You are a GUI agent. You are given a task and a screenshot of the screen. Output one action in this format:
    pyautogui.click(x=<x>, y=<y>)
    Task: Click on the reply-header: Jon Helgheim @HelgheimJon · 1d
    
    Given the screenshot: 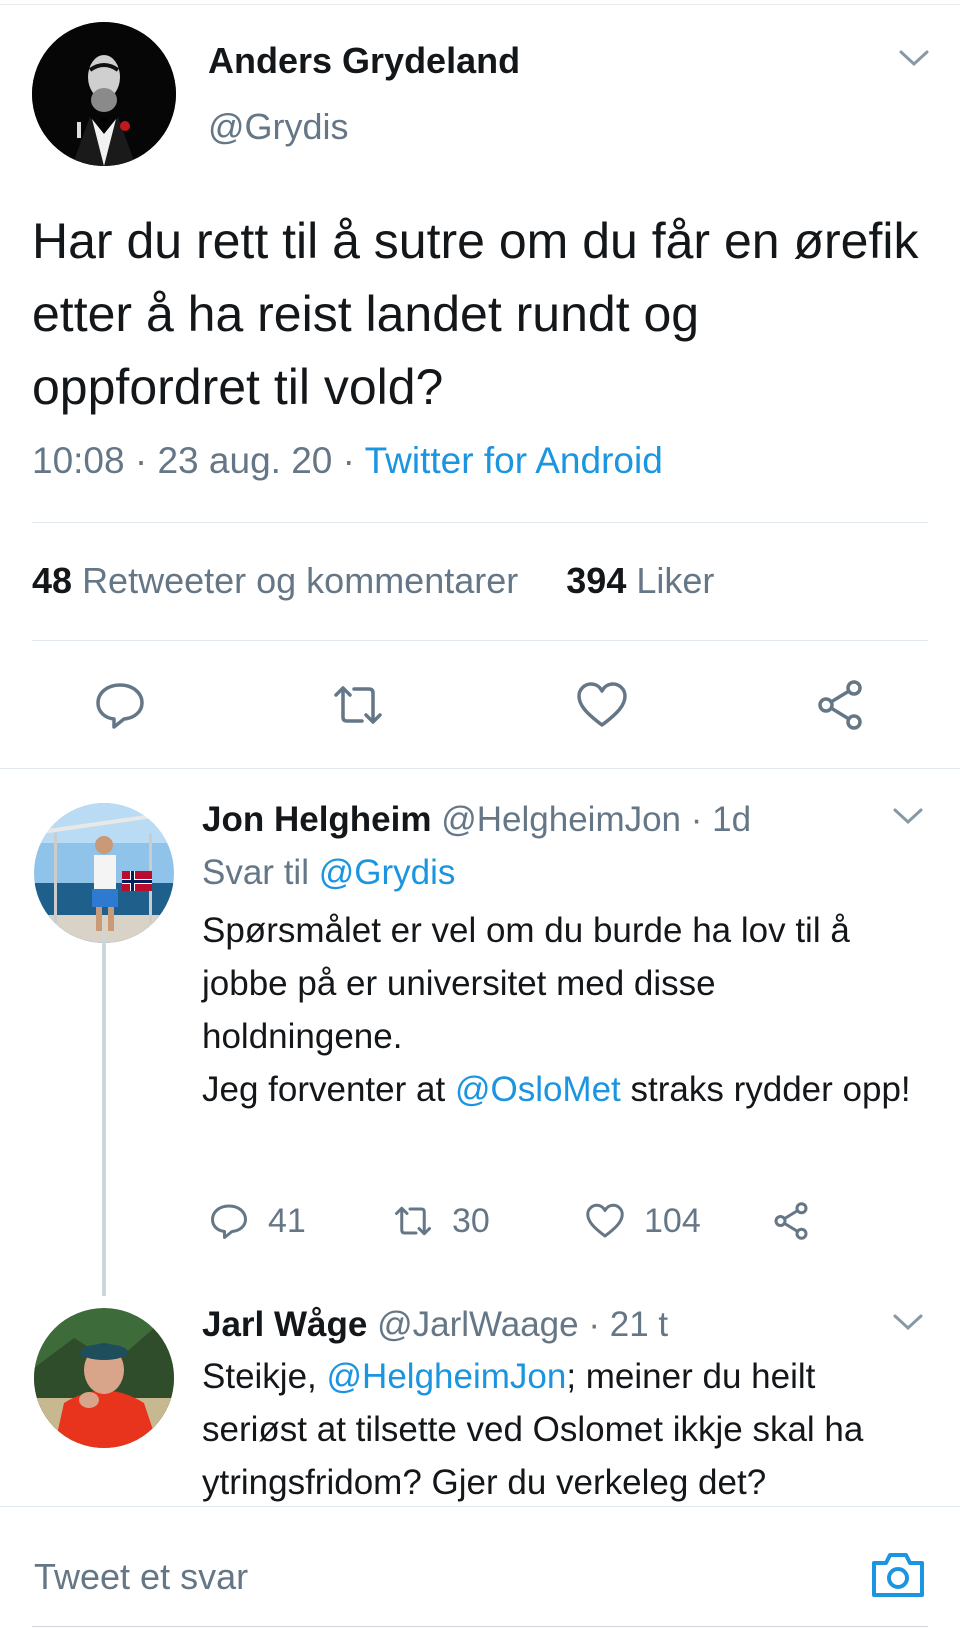 What is the action you would take?
    pyautogui.click(x=476, y=819)
    